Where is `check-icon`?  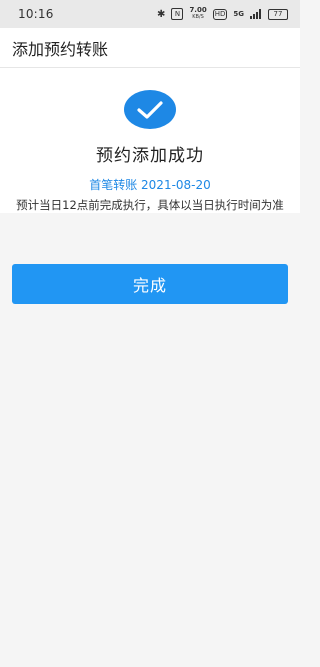 check-icon is located at coordinates (150, 109).